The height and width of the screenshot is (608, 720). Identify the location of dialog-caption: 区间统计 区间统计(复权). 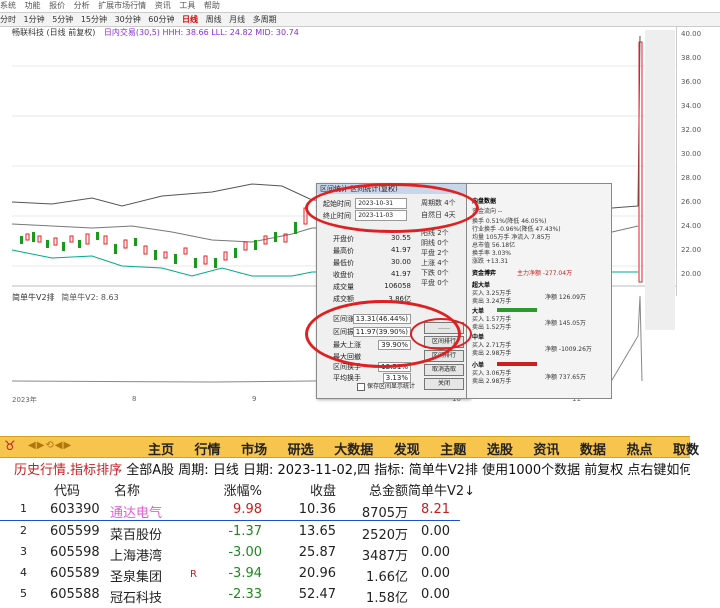
(393, 189).